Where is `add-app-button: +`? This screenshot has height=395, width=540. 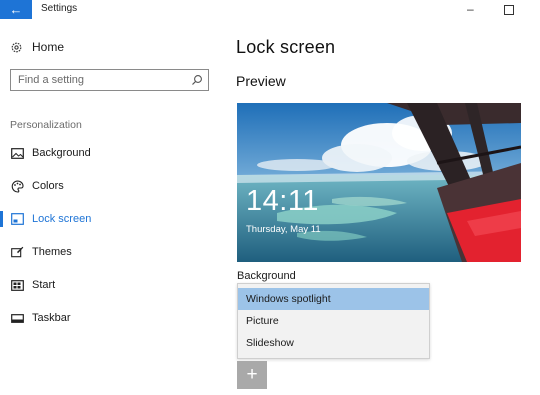
add-app-button: + is located at coordinates (252, 375).